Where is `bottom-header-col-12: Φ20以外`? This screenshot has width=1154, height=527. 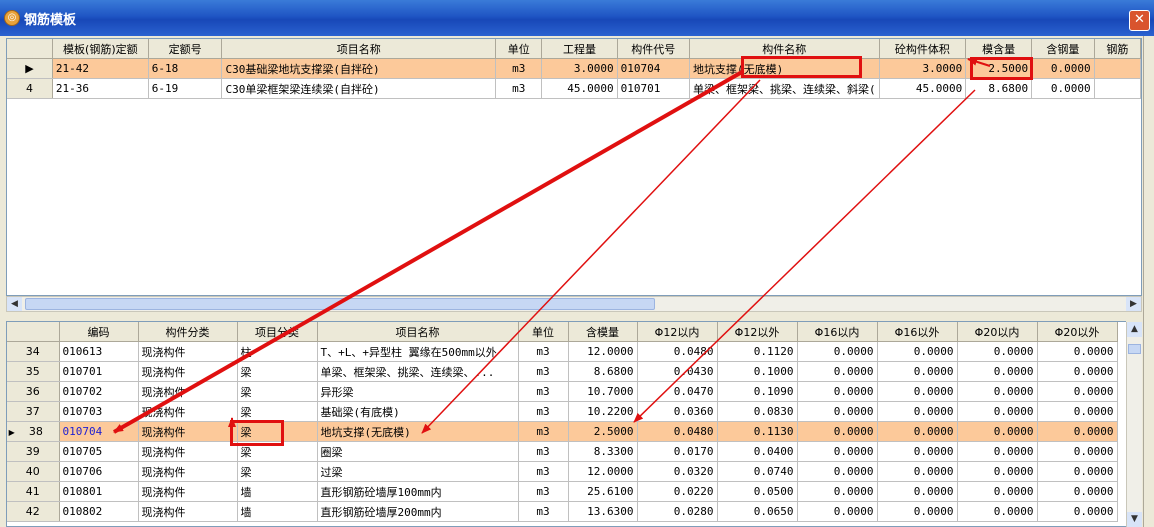 bottom-header-col-12: Φ20以外 is located at coordinates (1077, 332).